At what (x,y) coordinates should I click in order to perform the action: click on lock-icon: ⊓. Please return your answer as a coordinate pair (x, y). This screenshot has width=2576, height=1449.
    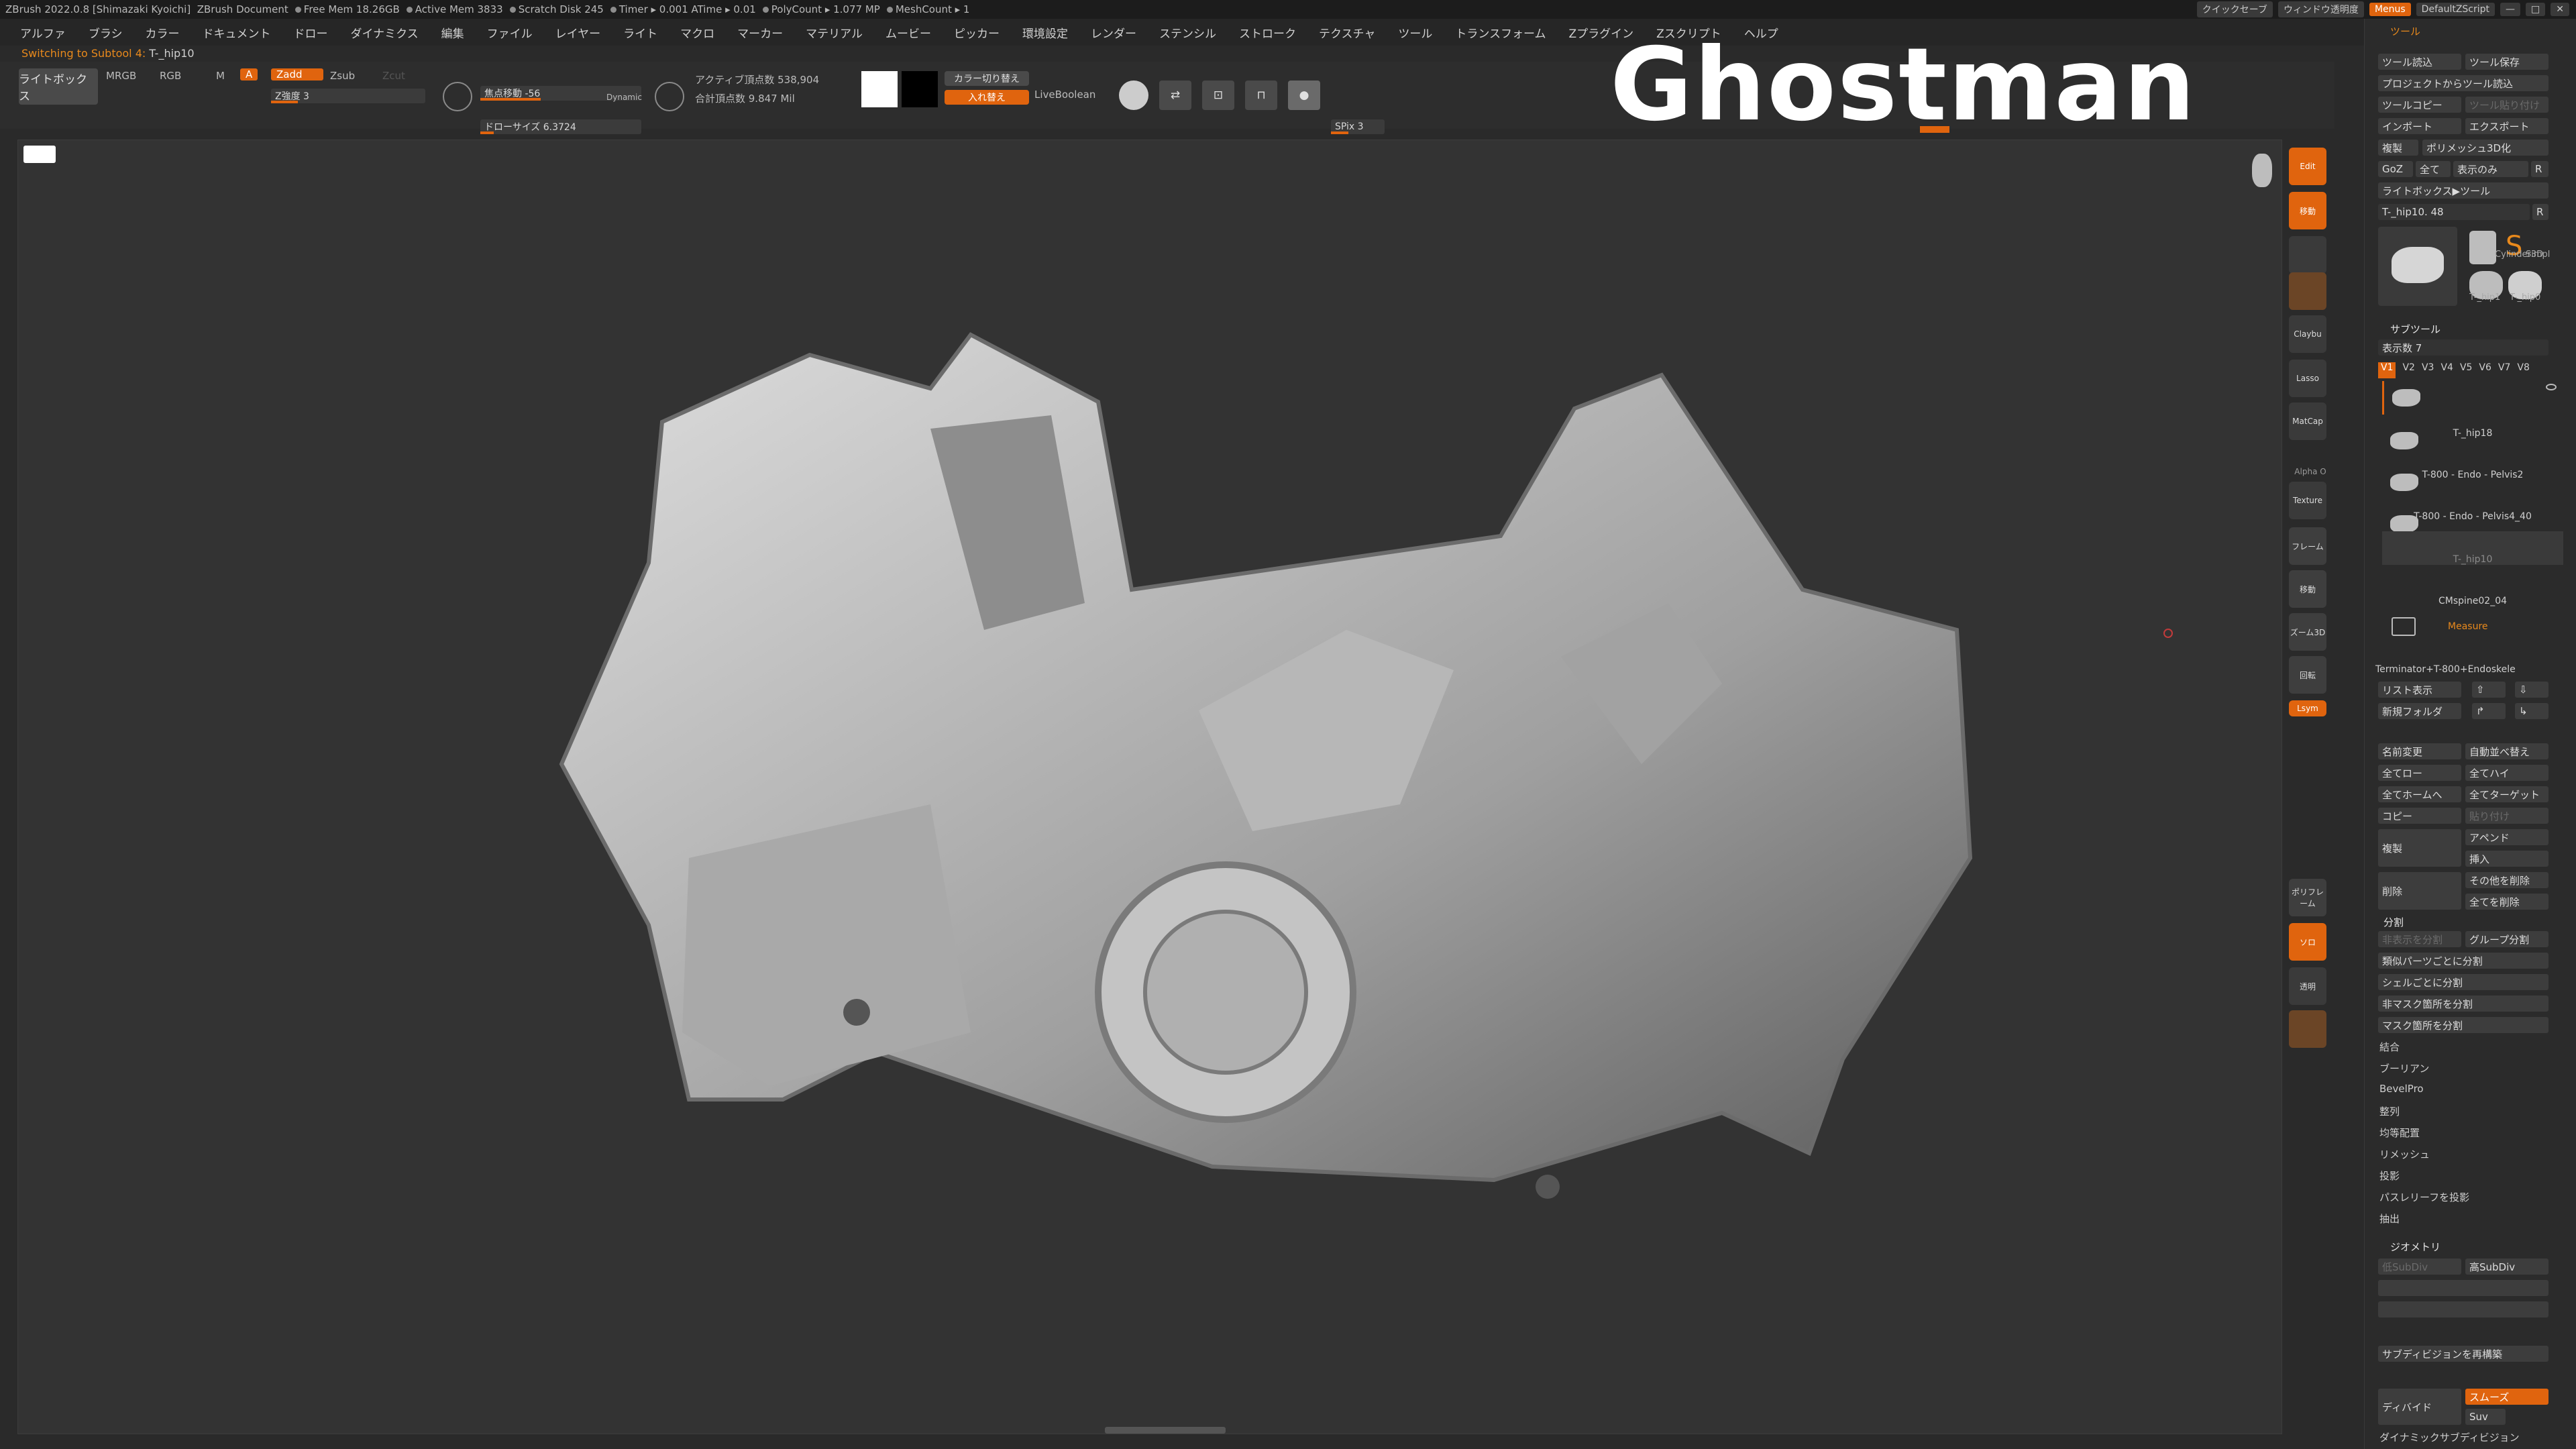
    Looking at the image, I should click on (1261, 95).